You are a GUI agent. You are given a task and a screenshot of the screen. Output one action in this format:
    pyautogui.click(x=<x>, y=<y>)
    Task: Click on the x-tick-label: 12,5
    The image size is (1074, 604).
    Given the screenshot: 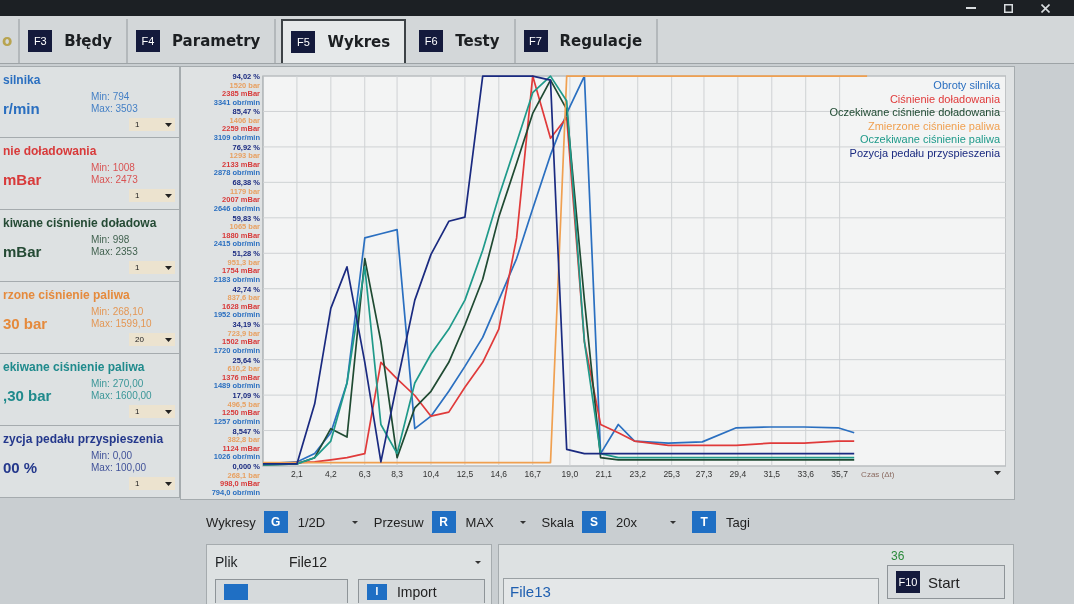 What is the action you would take?
    pyautogui.click(x=465, y=474)
    